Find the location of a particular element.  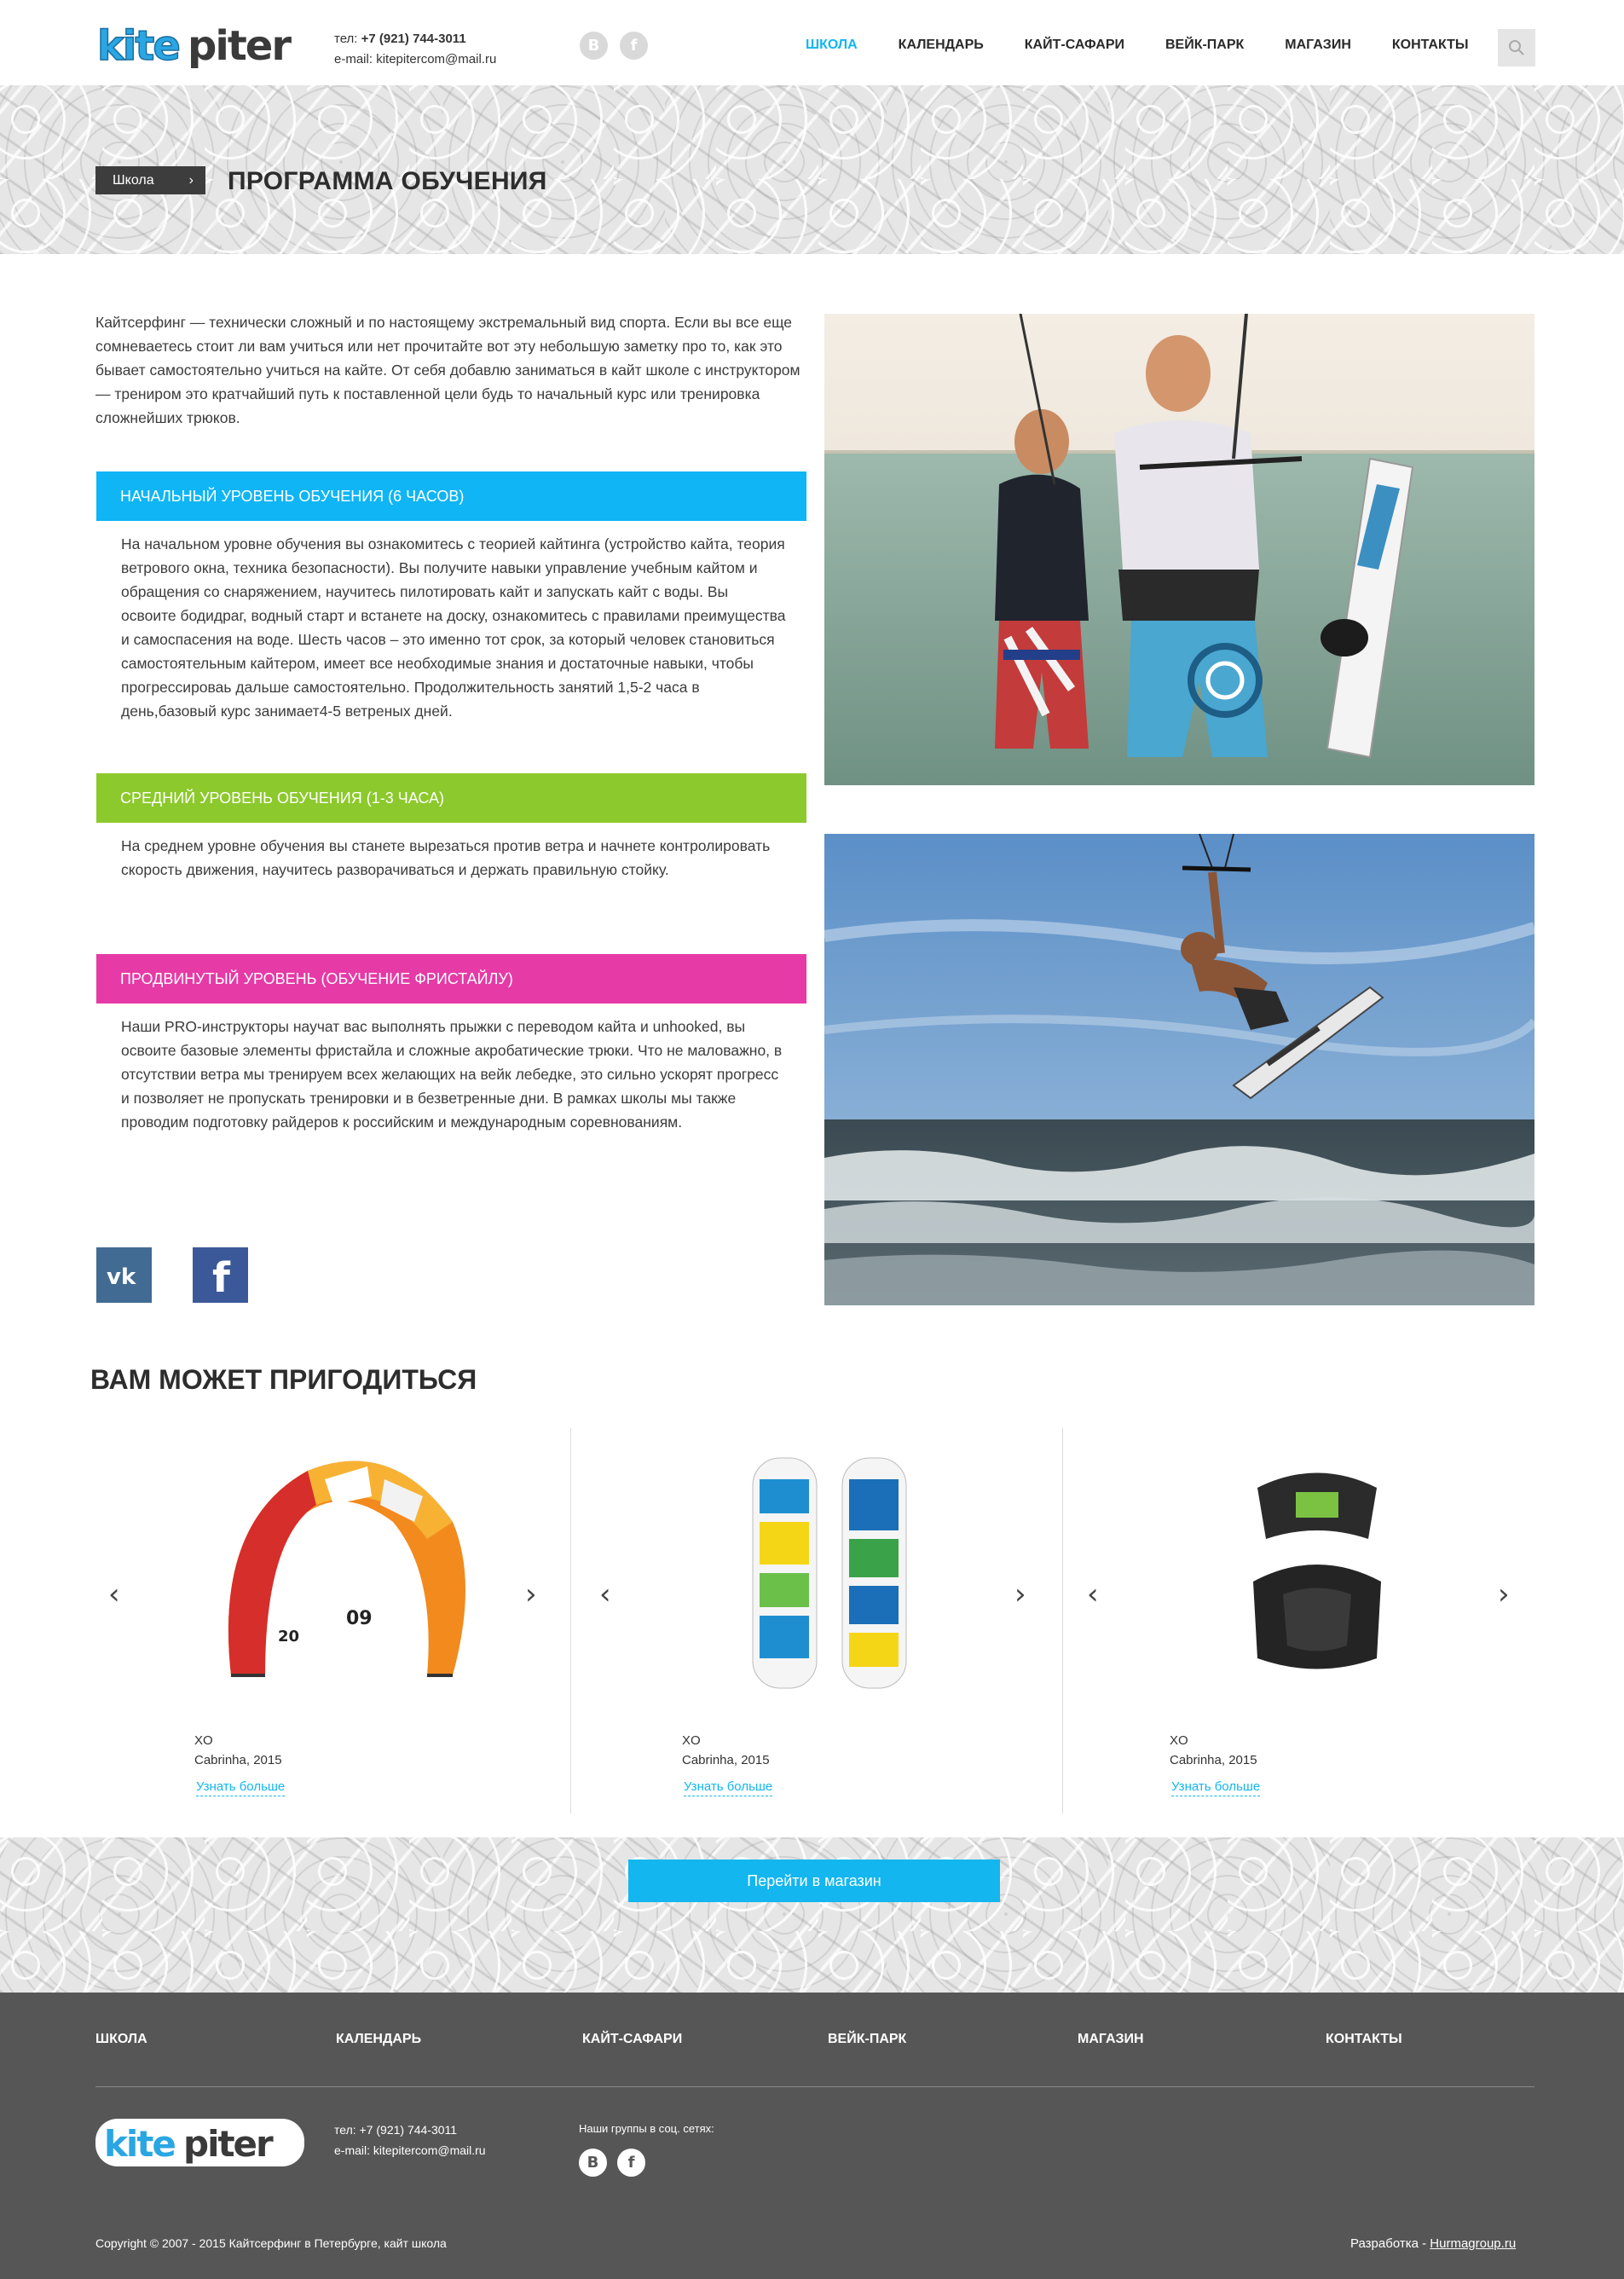

footer-logo: kite piter is located at coordinates (199, 2143).